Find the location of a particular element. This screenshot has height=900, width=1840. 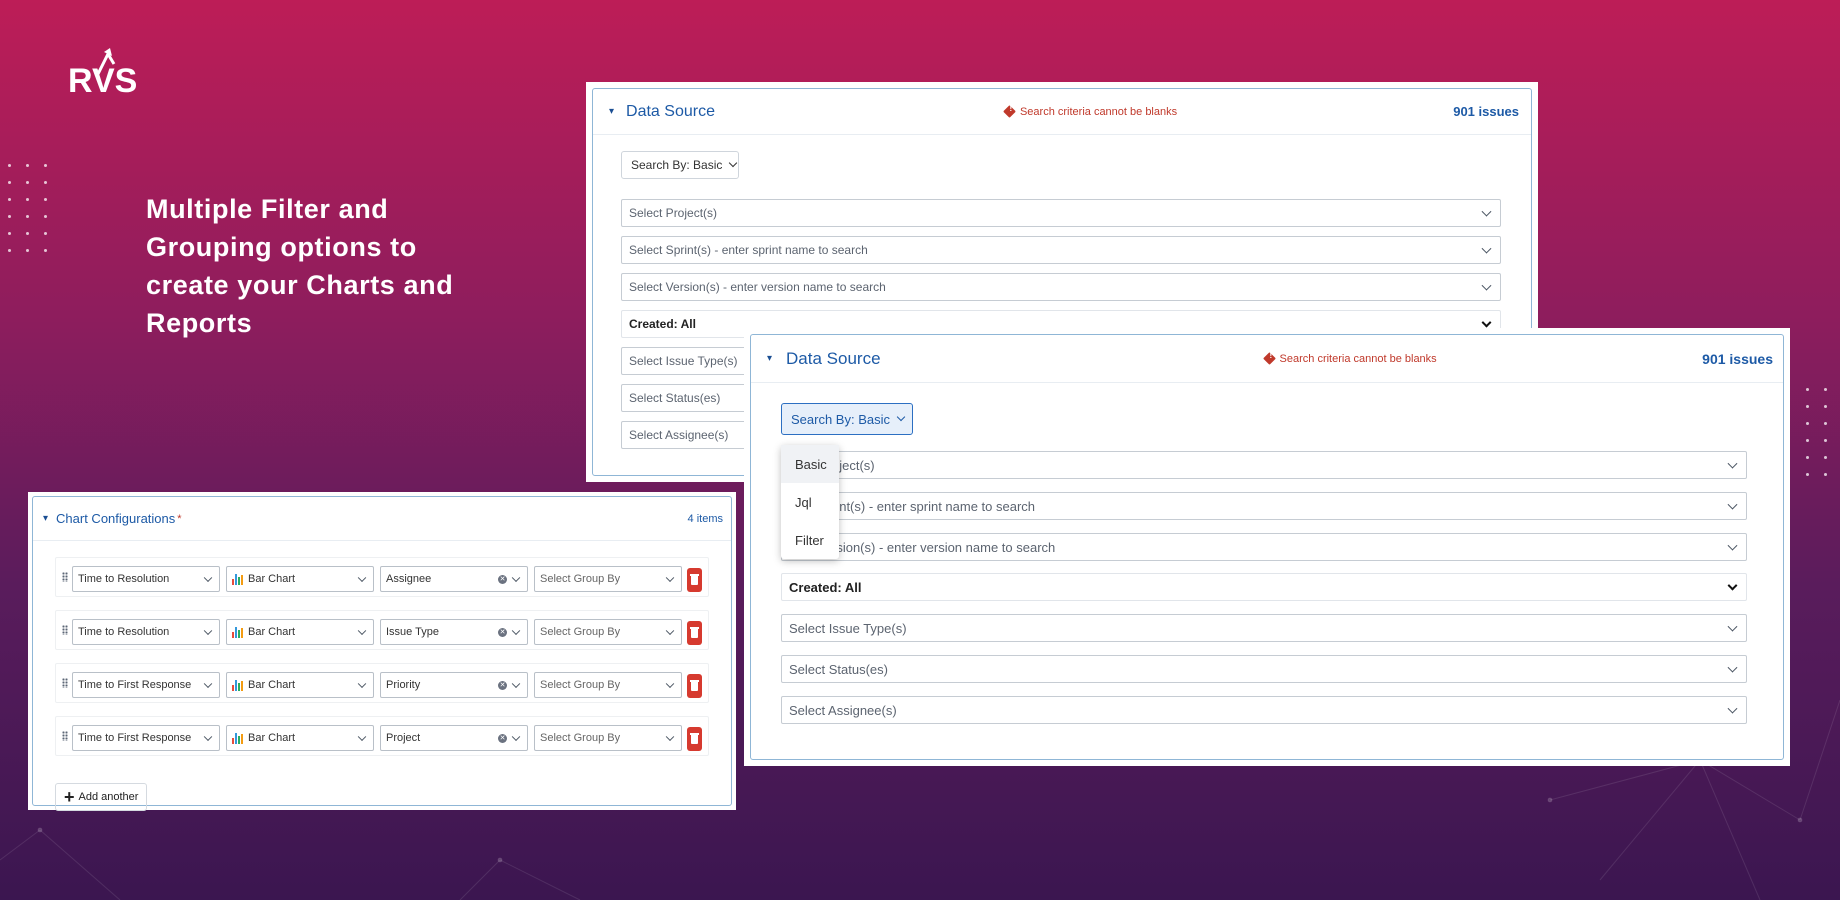

project-select: Select Project(s) is located at coordinates (1061, 213).